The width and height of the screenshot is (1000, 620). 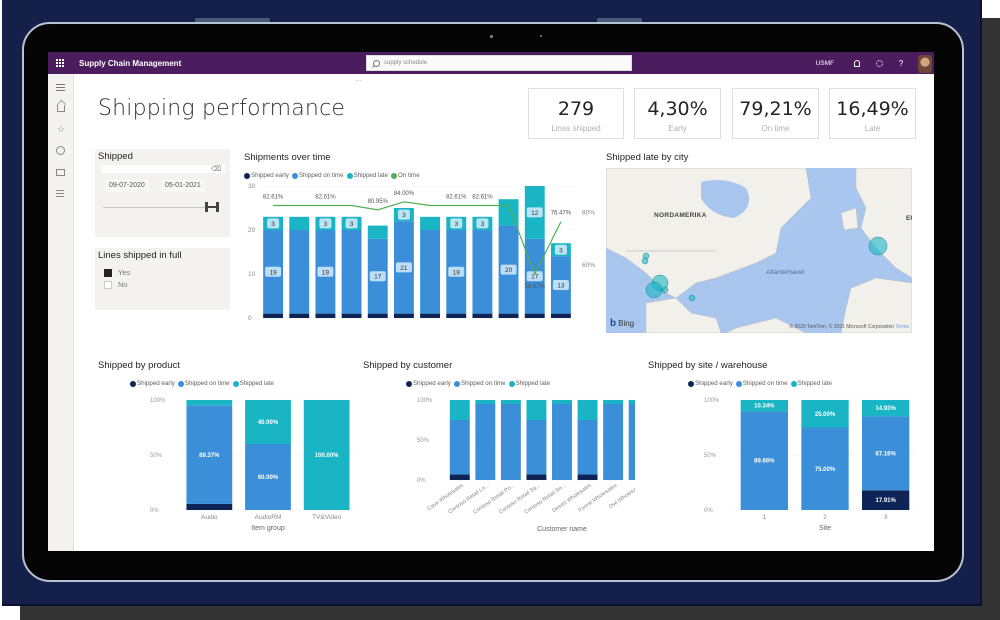 I want to click on settings-button, so click(x=879, y=63).